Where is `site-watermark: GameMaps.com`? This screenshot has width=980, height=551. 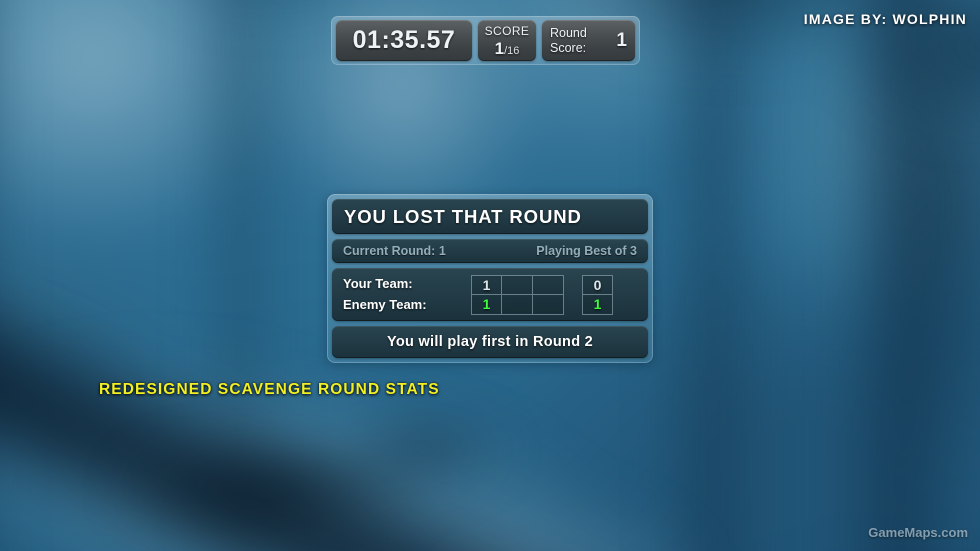
site-watermark: GameMaps.com is located at coordinates (918, 532).